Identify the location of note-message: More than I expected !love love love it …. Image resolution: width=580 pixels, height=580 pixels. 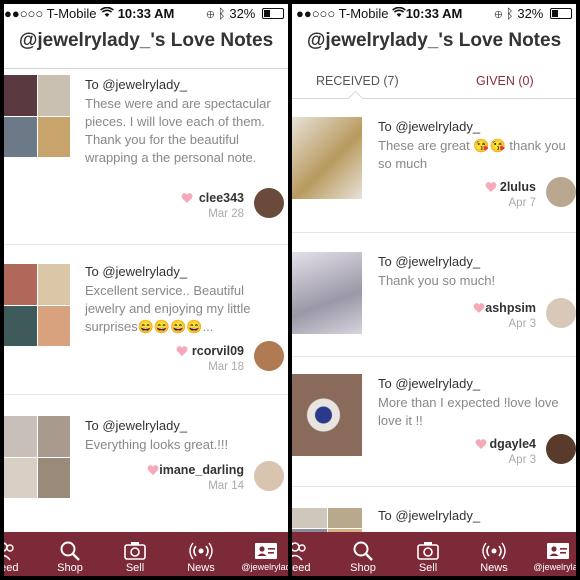
(468, 411).